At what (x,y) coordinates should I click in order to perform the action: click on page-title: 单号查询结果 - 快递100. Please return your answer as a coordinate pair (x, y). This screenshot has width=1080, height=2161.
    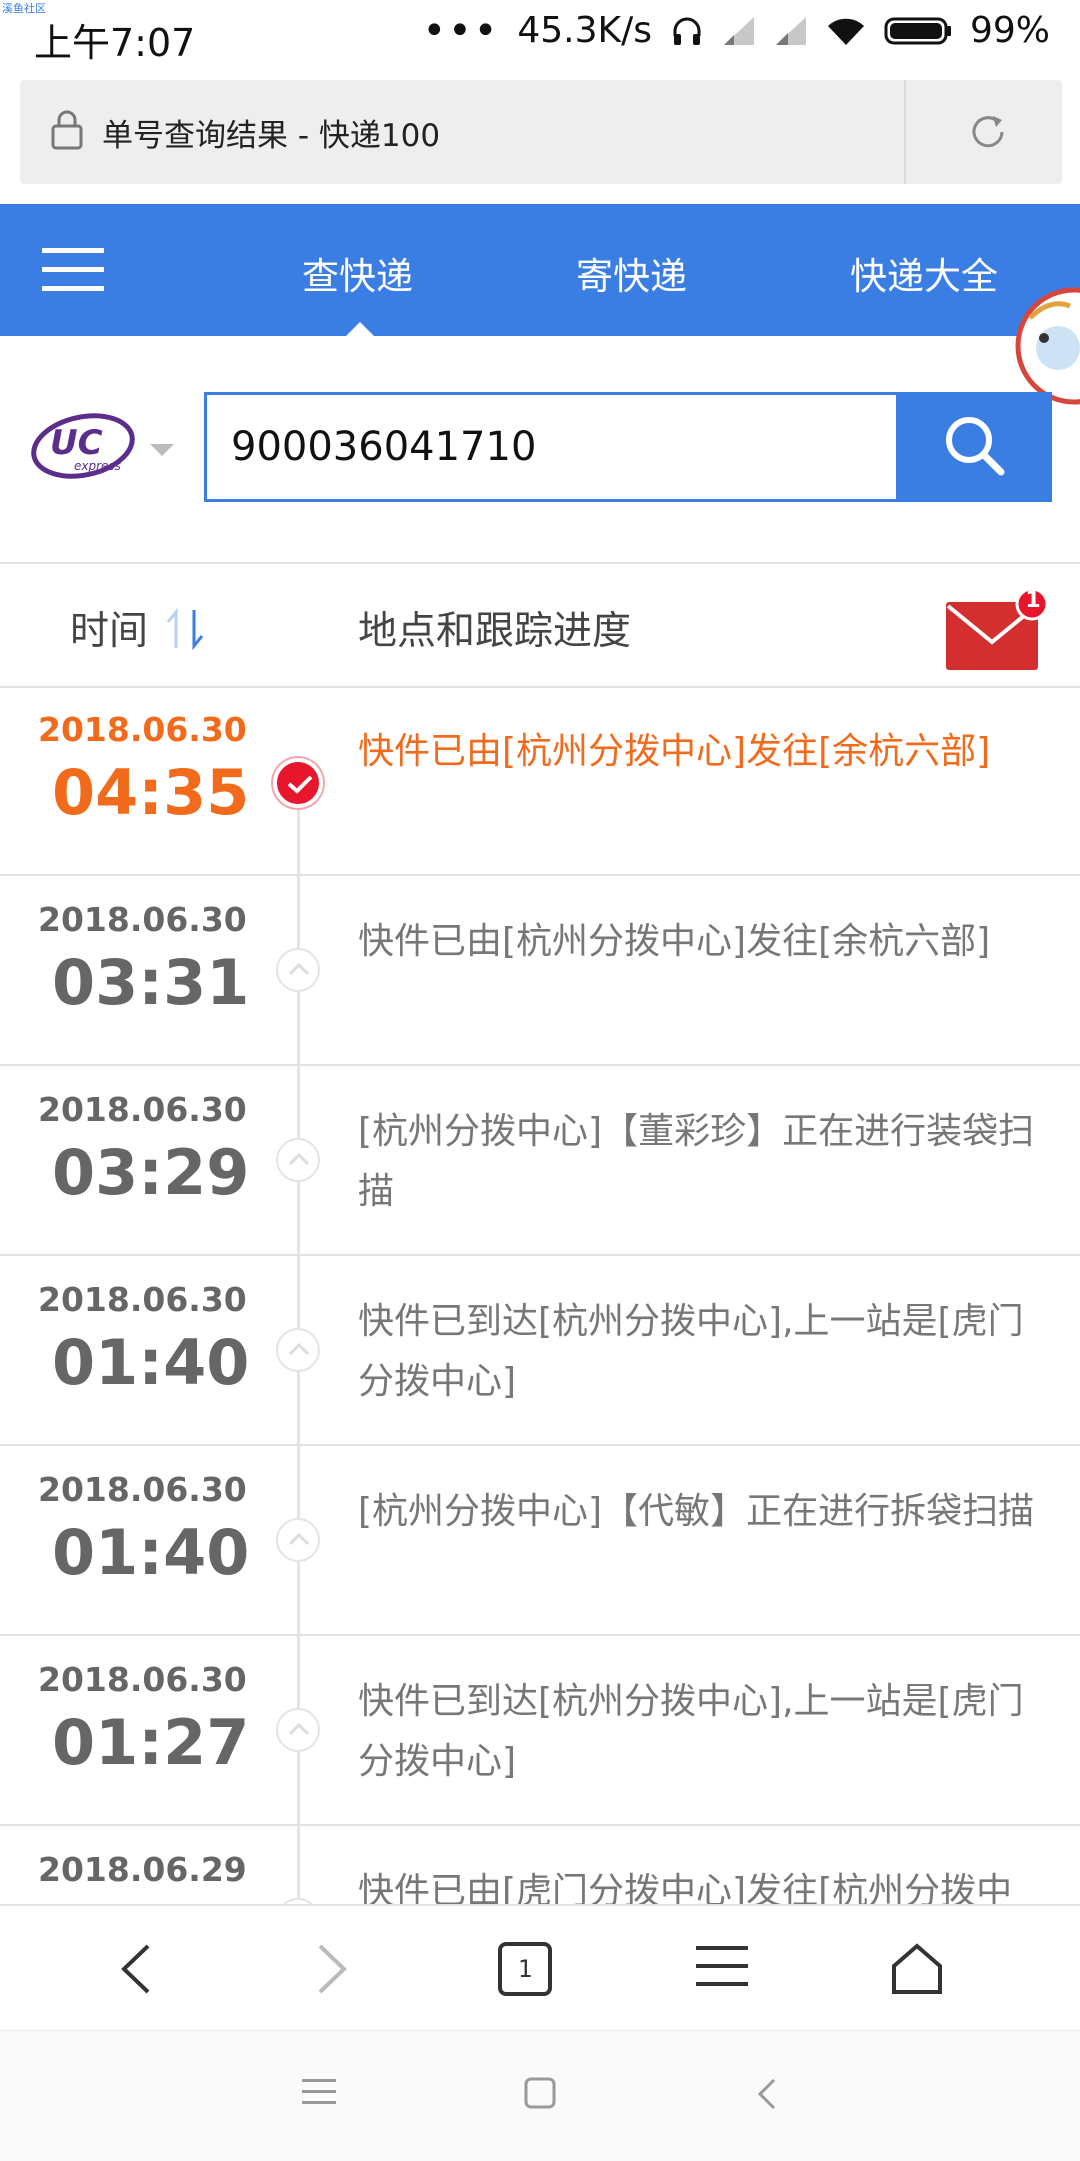
    Looking at the image, I should click on (271, 136).